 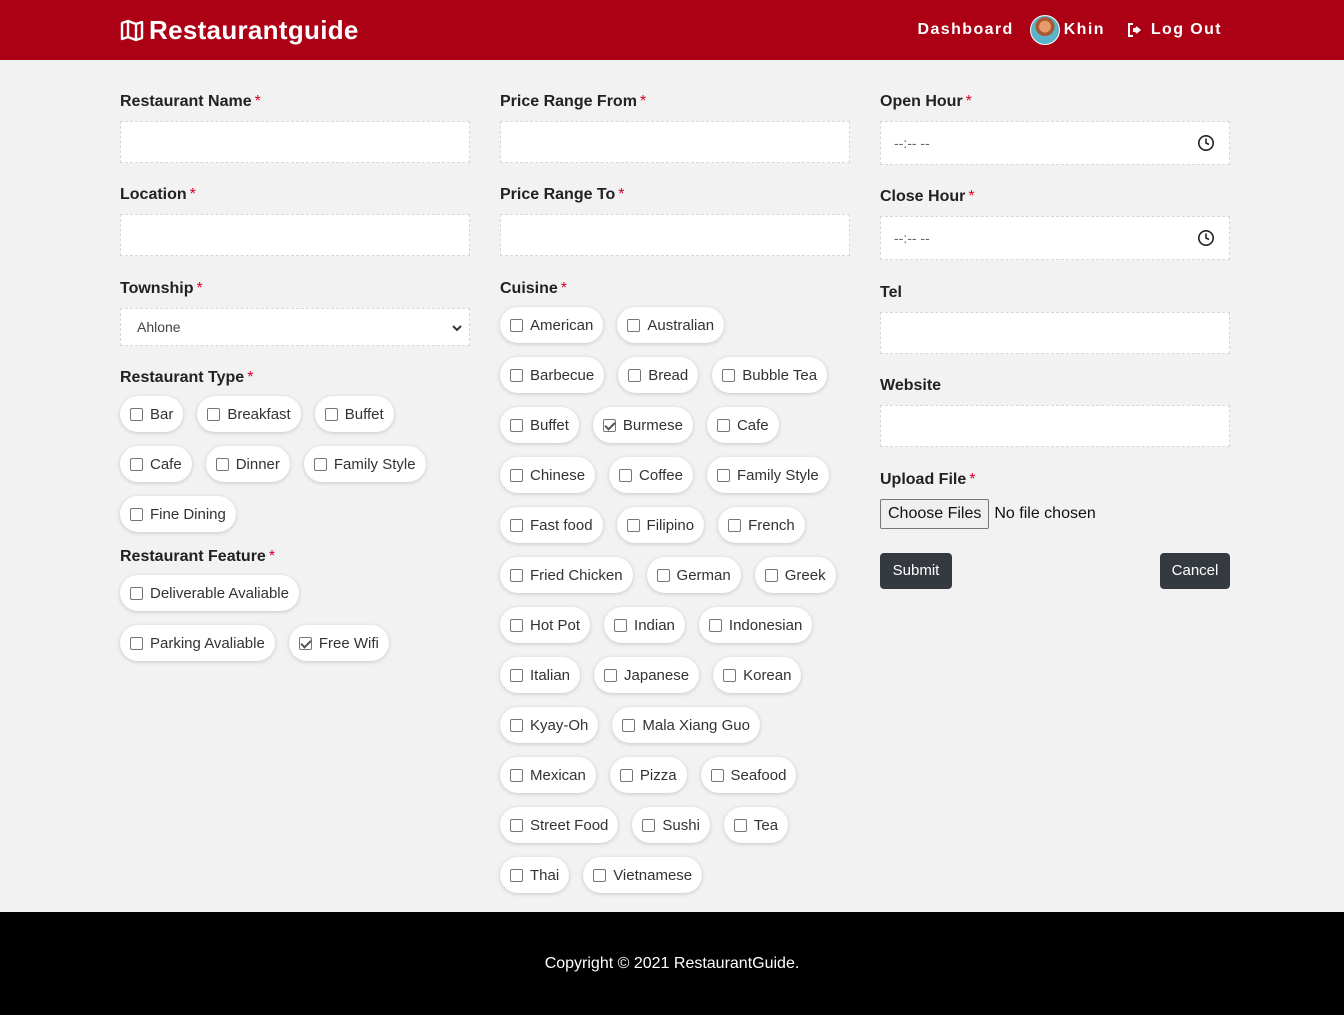 I want to click on cuisine-option: French, so click(x=761, y=525).